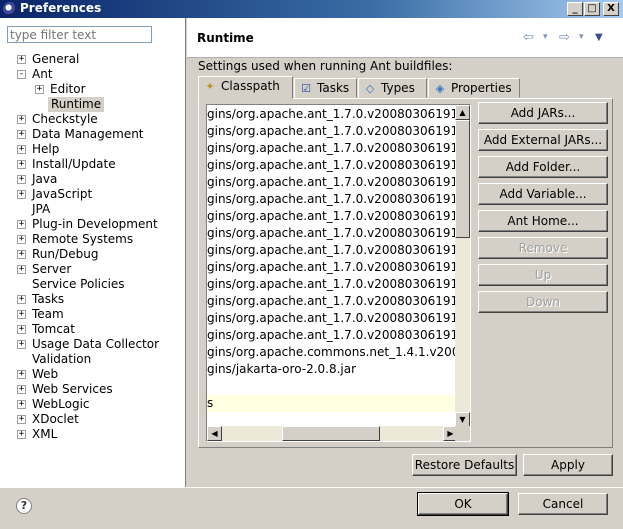  Describe the element at coordinates (543, 302) in the screenshot. I see `down-button: Down` at that location.